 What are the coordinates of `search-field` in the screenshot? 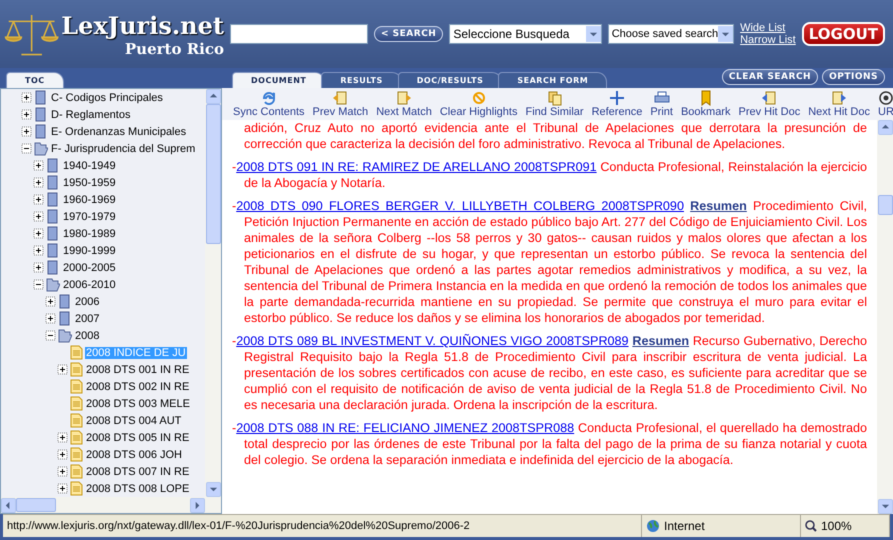 It's located at (299, 34).